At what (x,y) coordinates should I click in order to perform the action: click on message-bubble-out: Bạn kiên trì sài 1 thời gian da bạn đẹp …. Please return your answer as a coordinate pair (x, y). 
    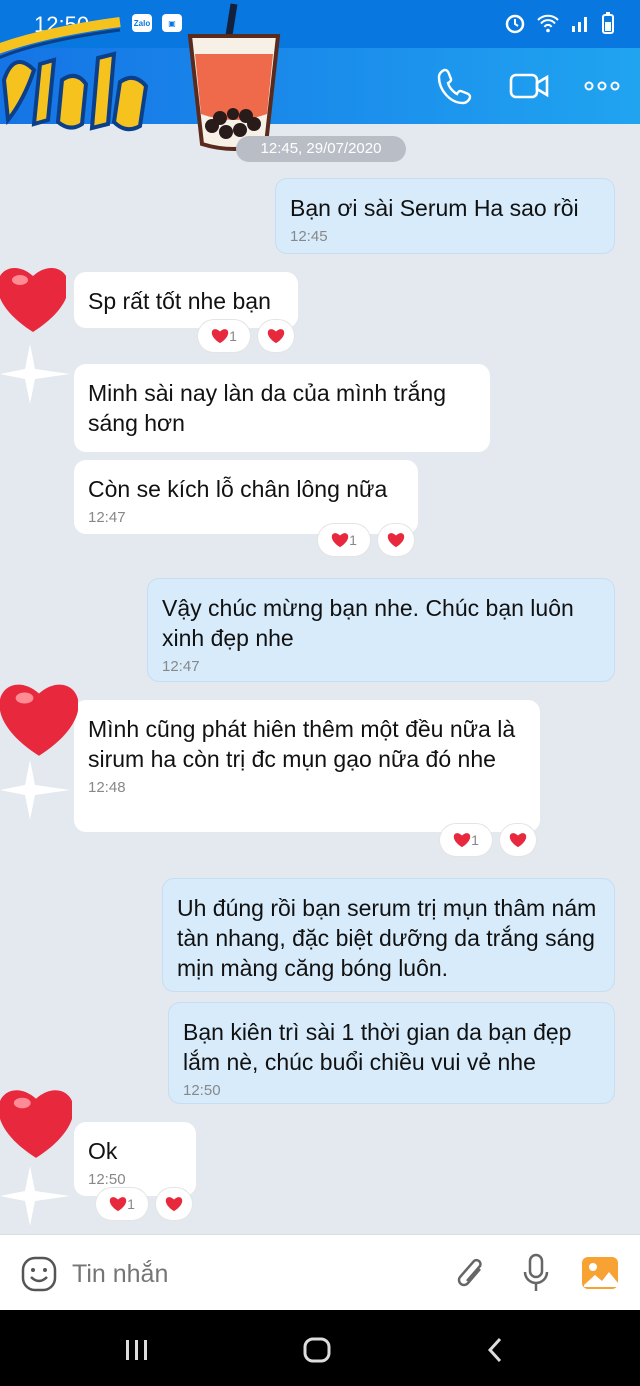
    Looking at the image, I should click on (391, 1053).